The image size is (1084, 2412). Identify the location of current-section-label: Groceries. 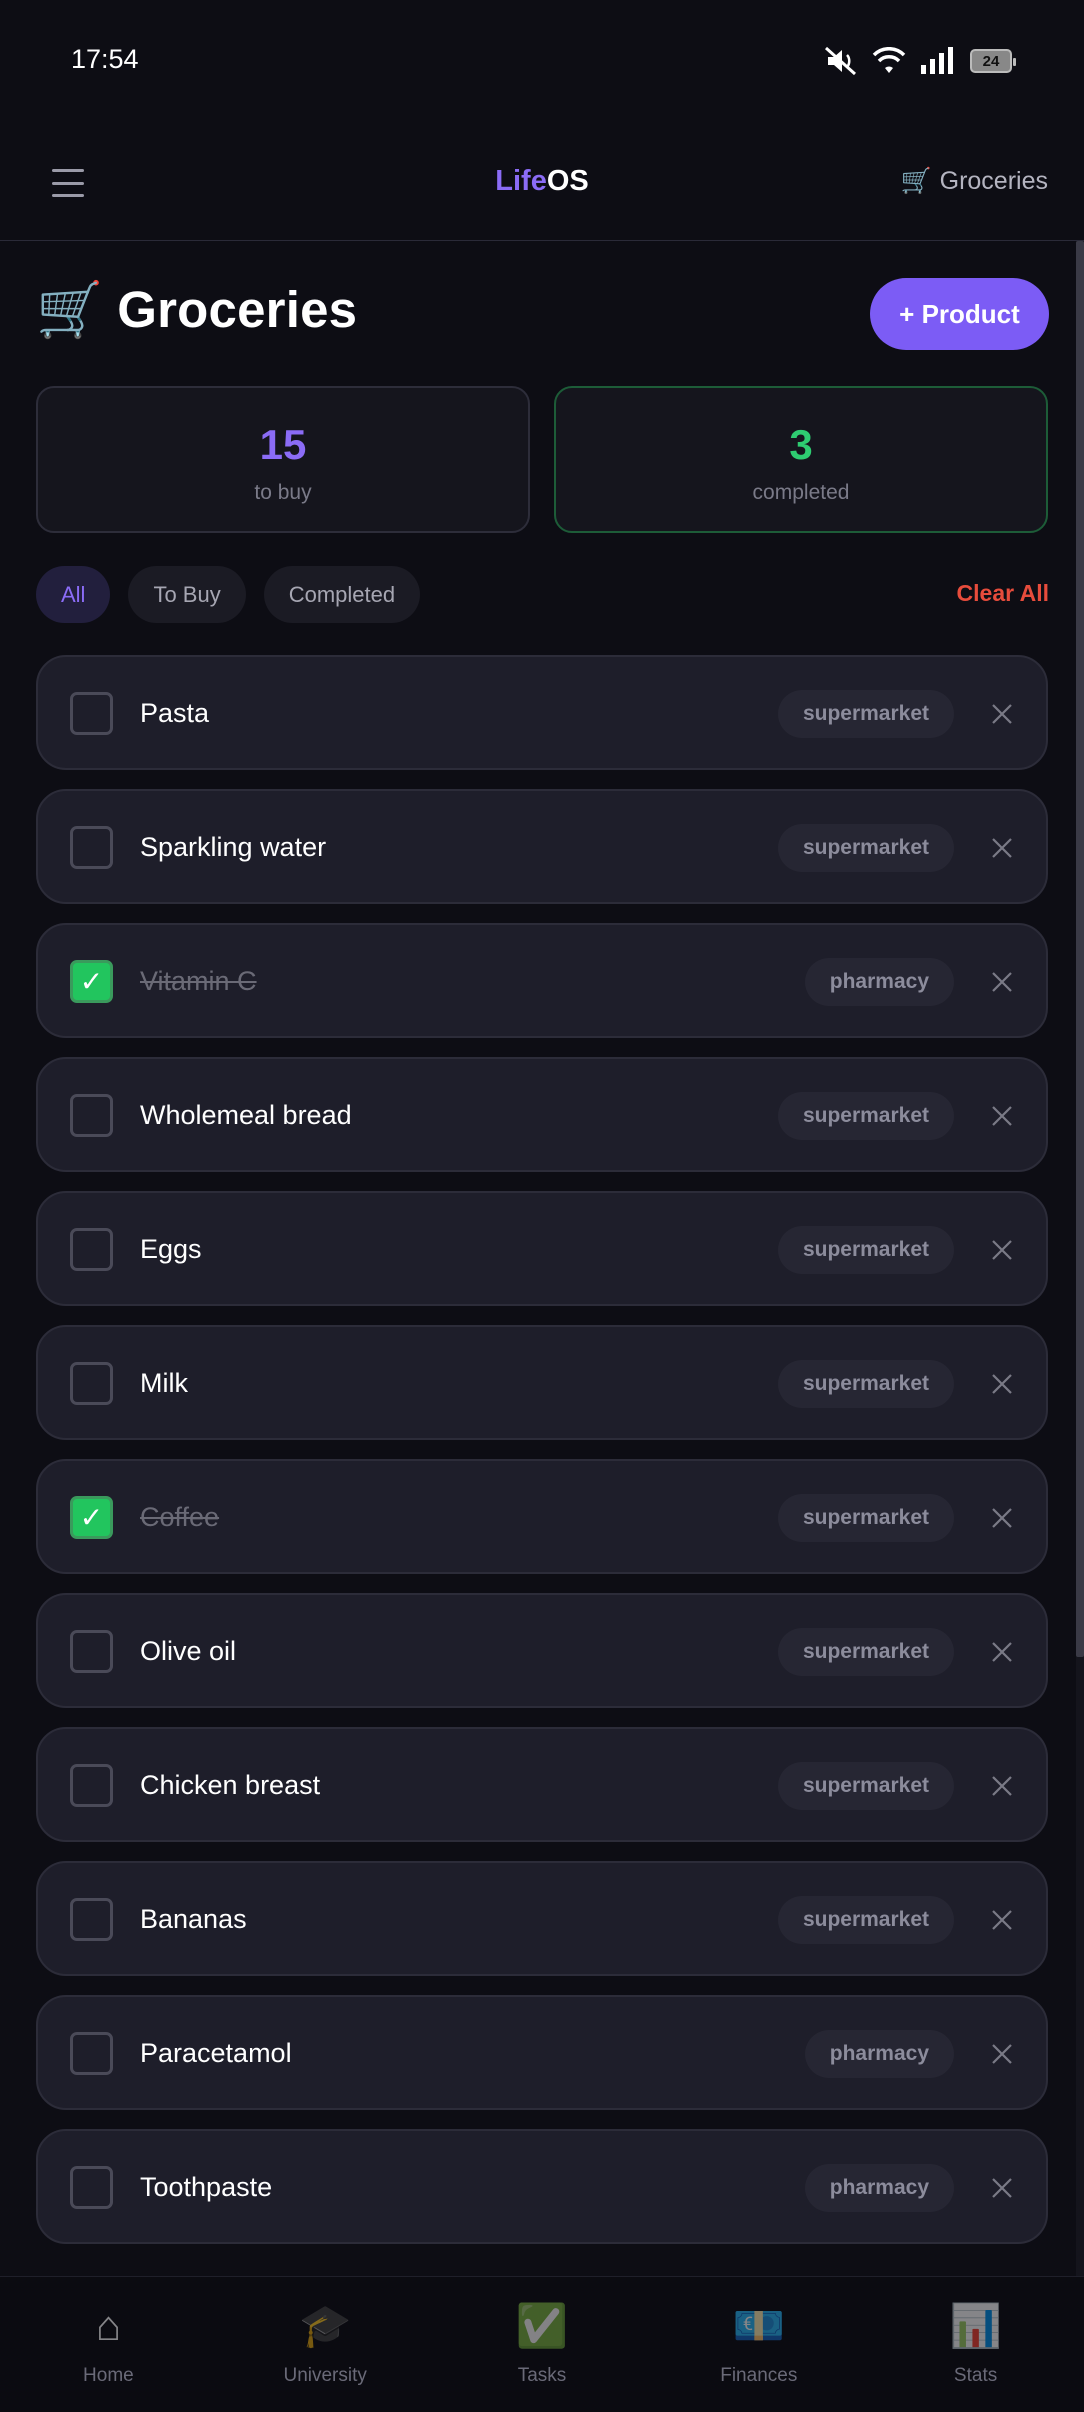
(993, 181).